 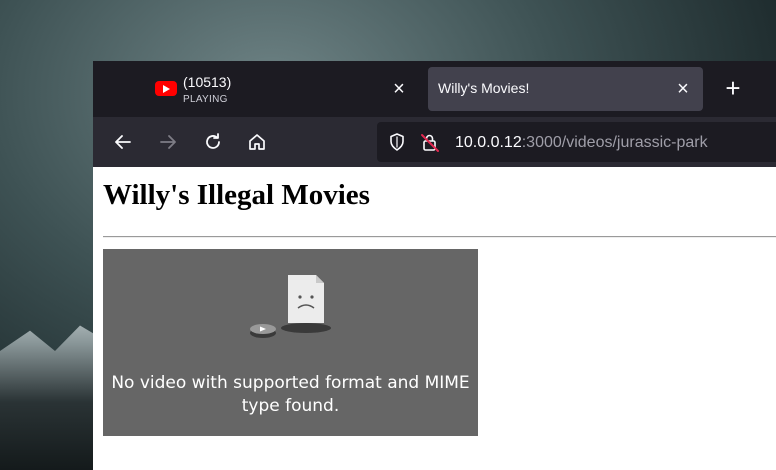 What do you see at coordinates (397, 144) in the screenshot?
I see `shield-icon` at bounding box center [397, 144].